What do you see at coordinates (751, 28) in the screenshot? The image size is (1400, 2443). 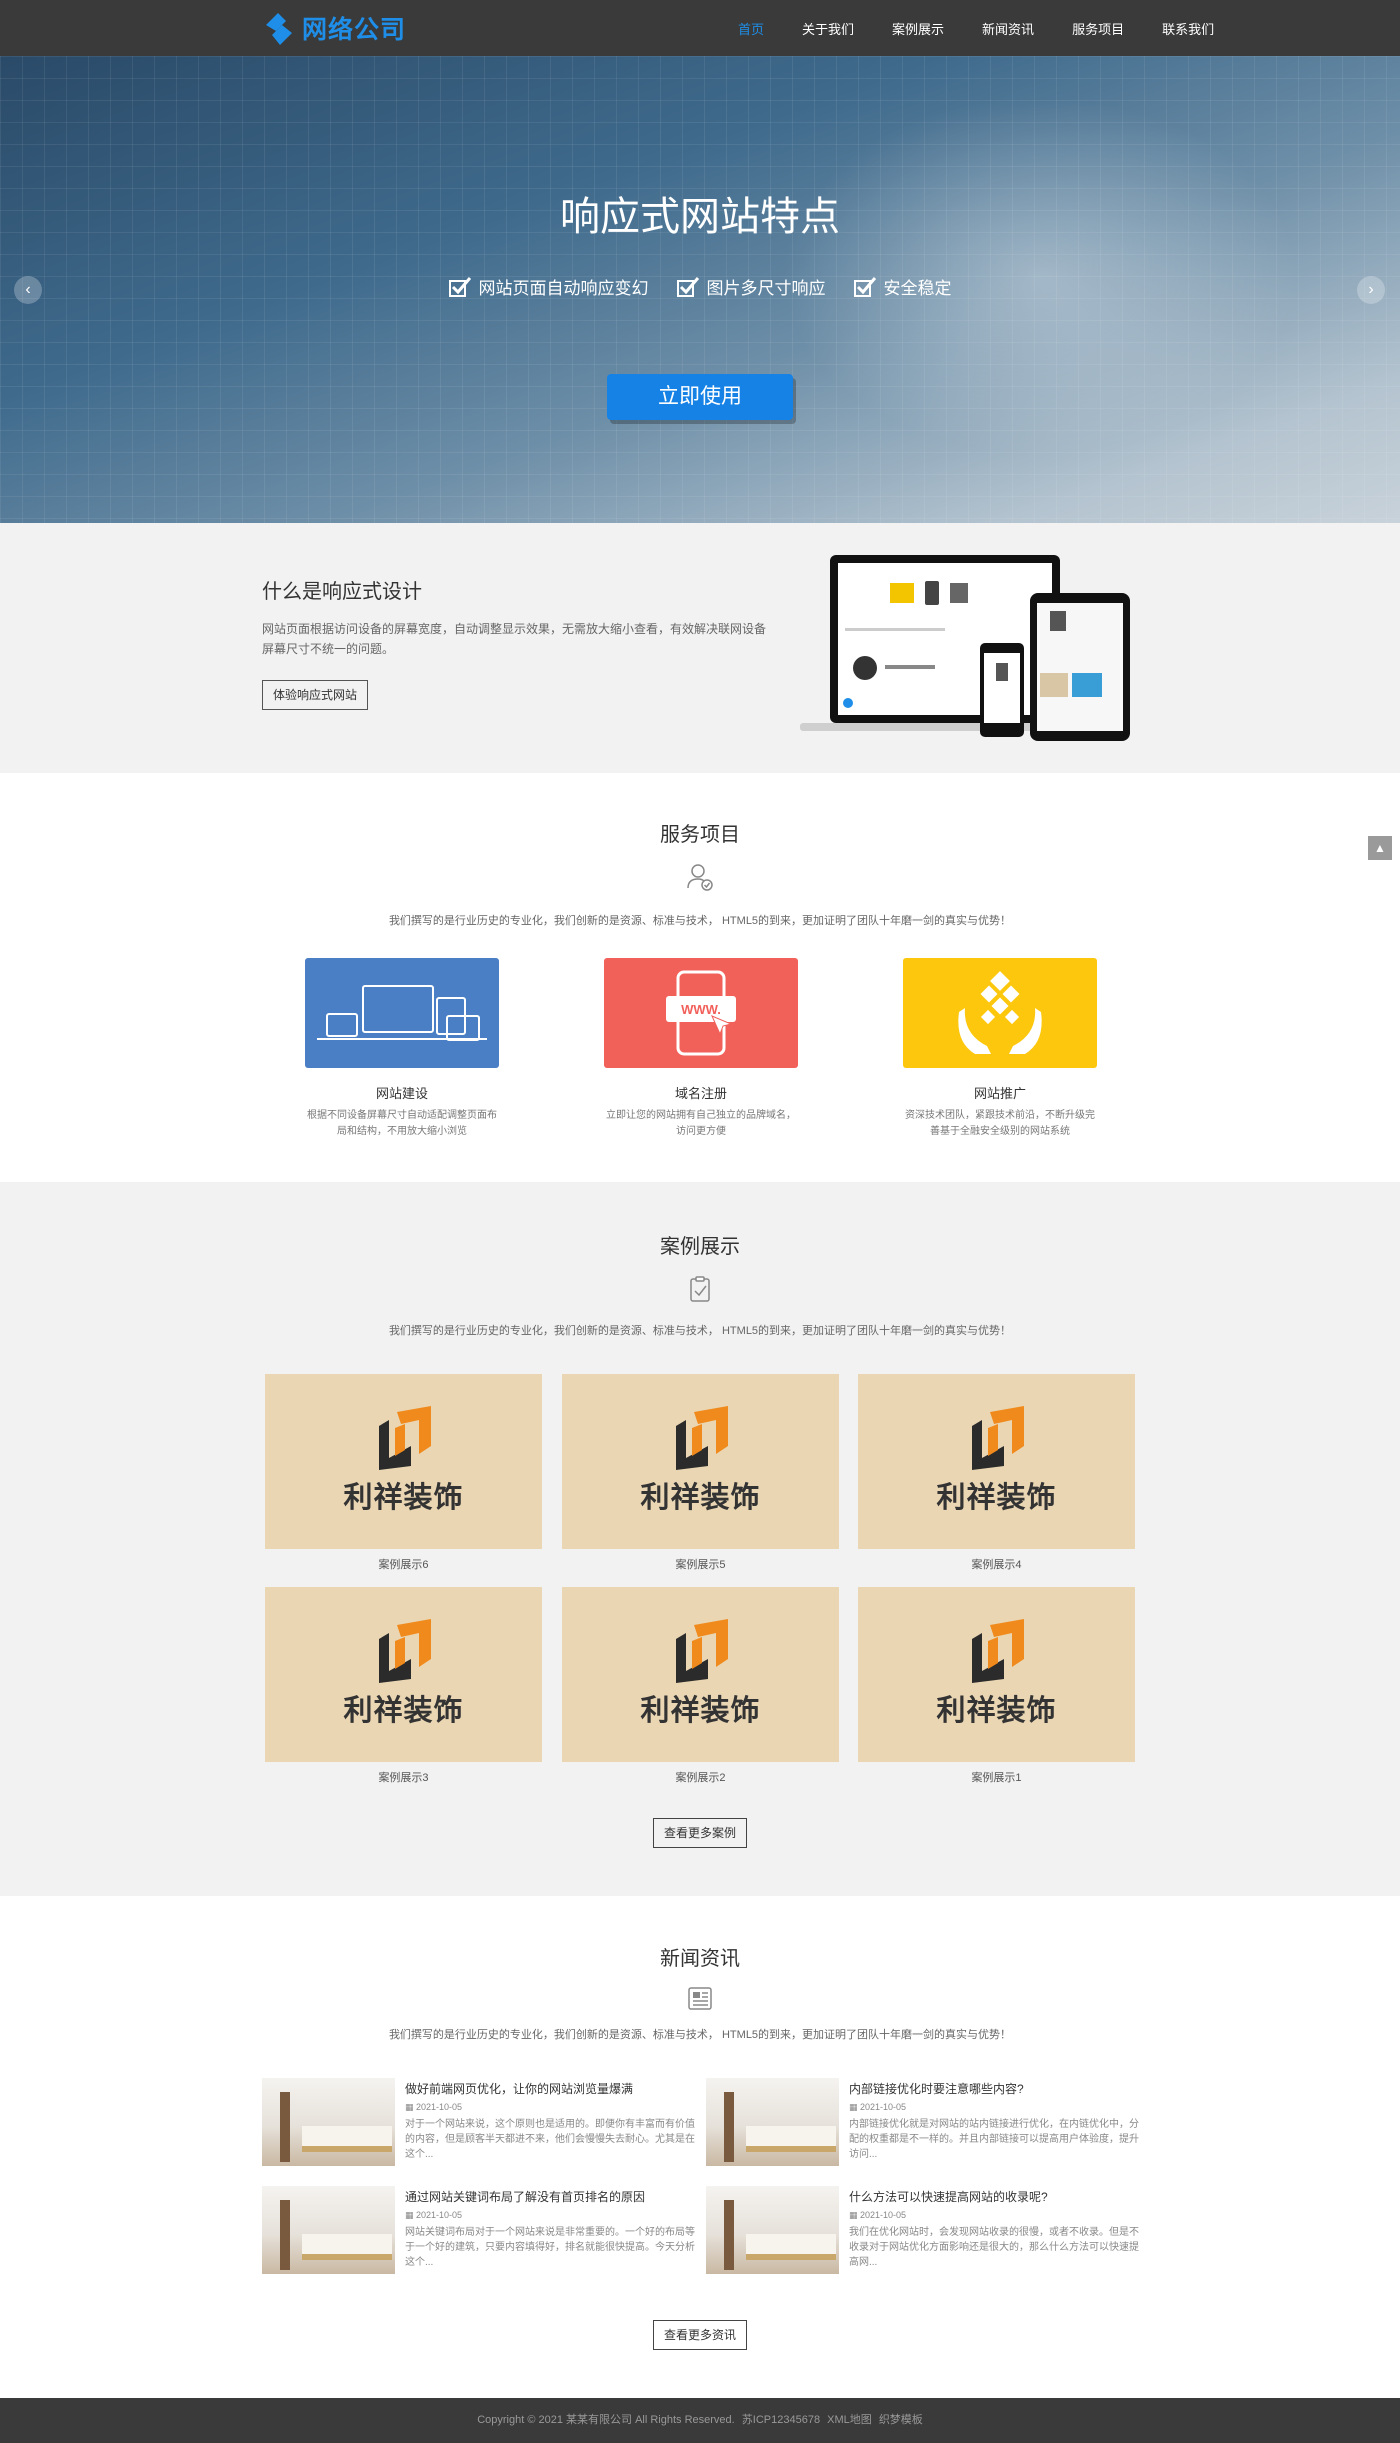 I see `nav-home: 首页` at bounding box center [751, 28].